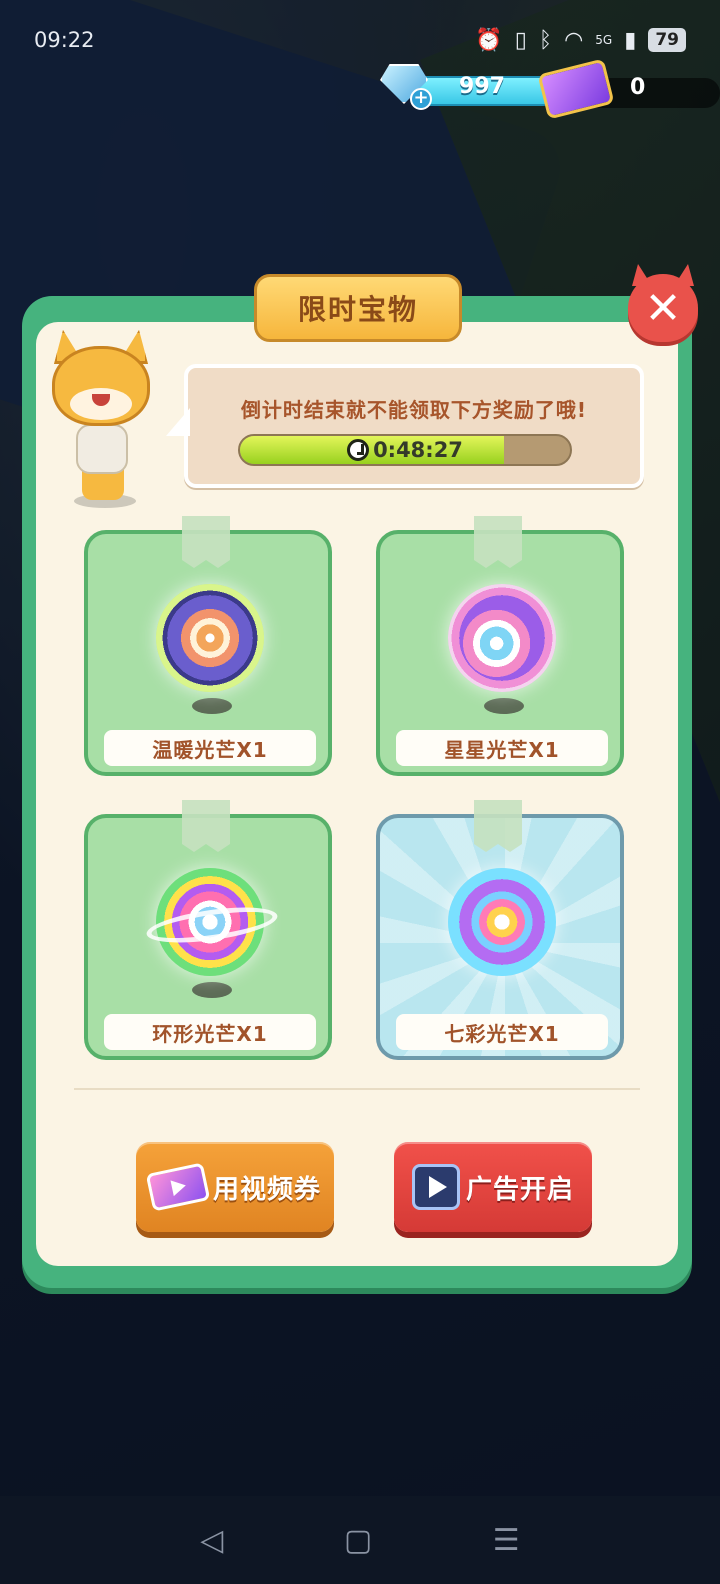 This screenshot has width=720, height=1584. I want to click on status-icons: ⏰ ▯ ᛒ ◠ 5G ▮ 79, so click(580, 40).